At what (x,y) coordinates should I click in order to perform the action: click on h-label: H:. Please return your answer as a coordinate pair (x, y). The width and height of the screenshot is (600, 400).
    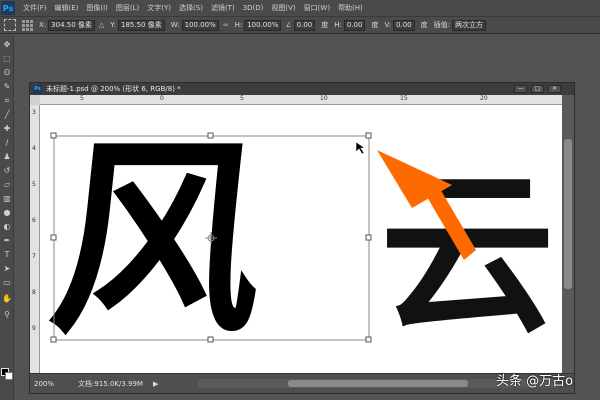
    Looking at the image, I should click on (238, 25).